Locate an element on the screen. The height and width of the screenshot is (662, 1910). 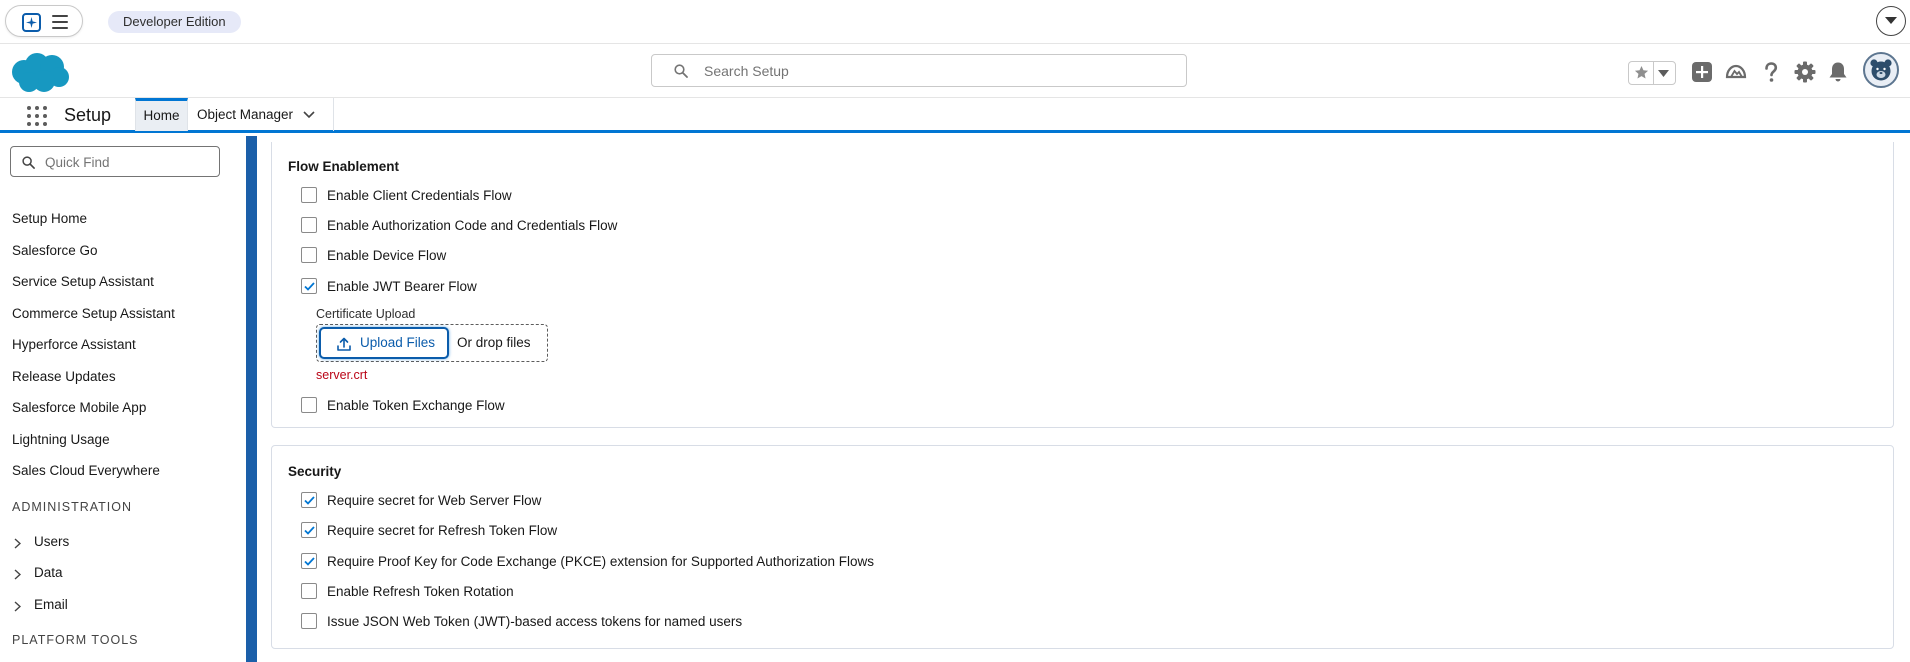
section-title: Security is located at coordinates (315, 471).